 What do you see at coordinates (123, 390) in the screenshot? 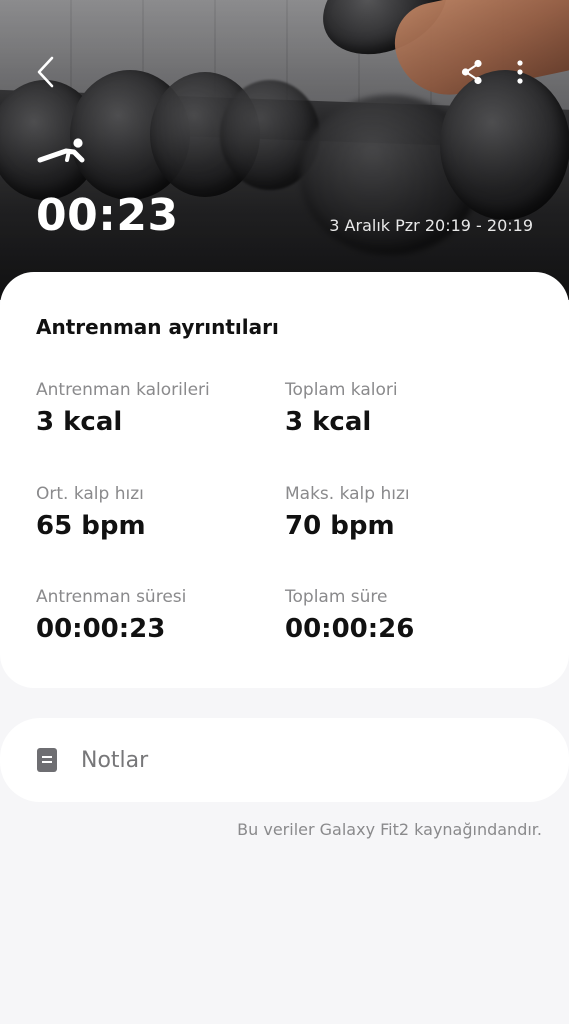
I see `stat-label: Antrenman kalorileri` at bounding box center [123, 390].